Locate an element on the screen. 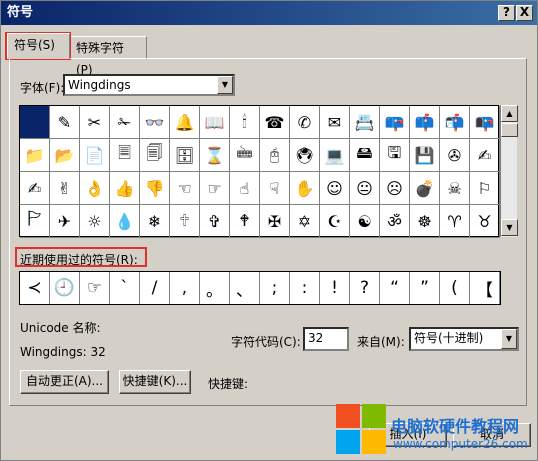  recent-symbol-cell: , is located at coordinates (185, 288).